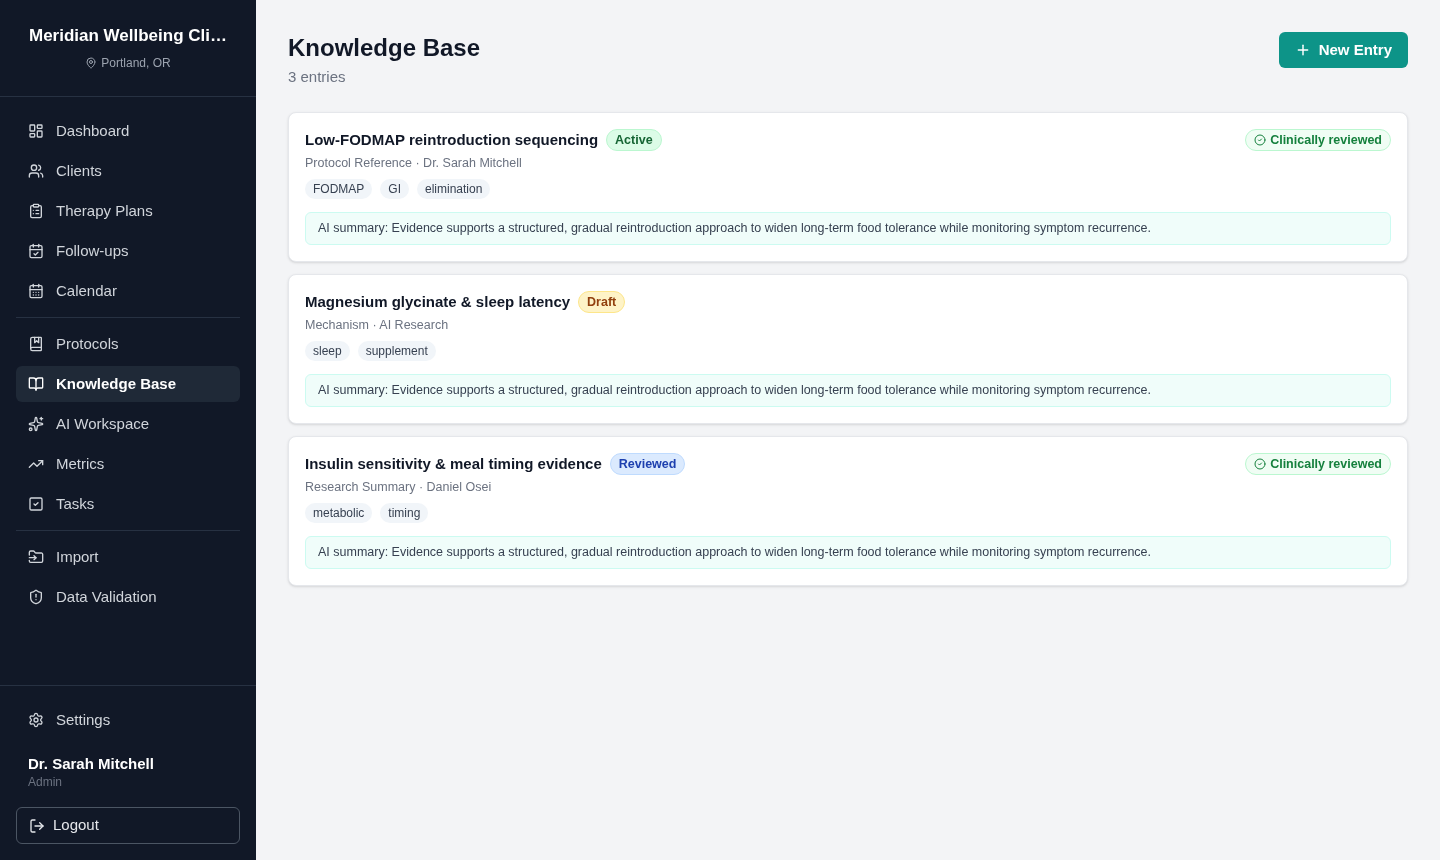 Image resolution: width=1440 pixels, height=860 pixels. Describe the element at coordinates (128, 597) in the screenshot. I see `sidebar-nav-item: Data Validation` at that location.